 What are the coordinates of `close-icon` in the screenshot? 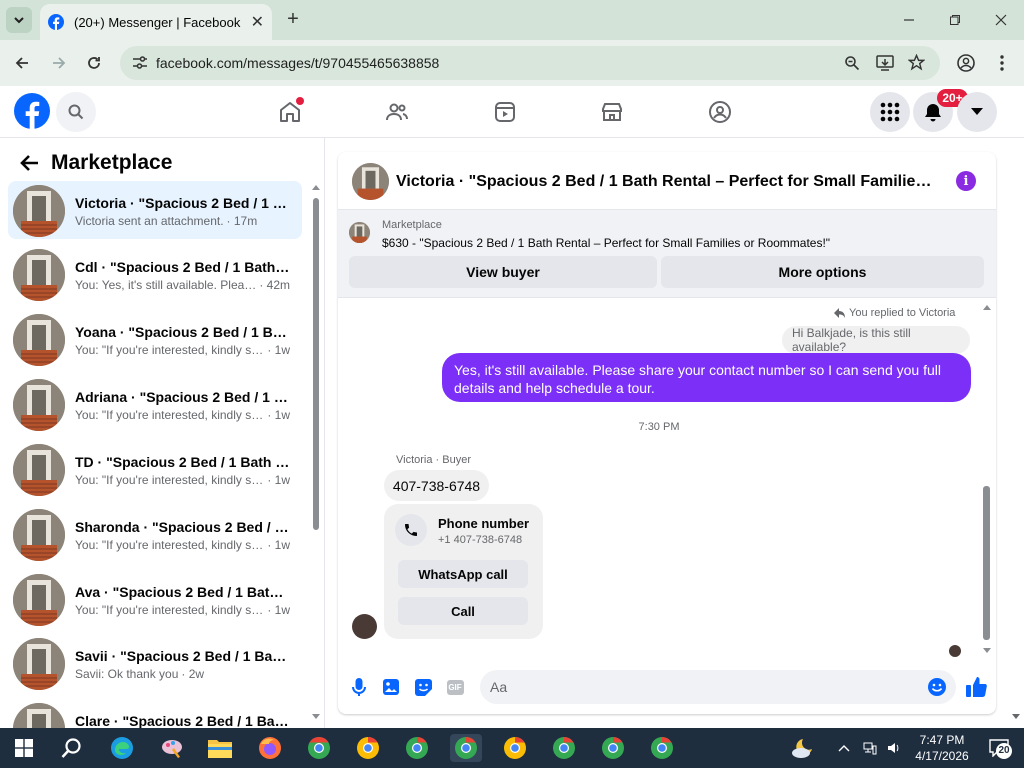 It's located at (1001, 20).